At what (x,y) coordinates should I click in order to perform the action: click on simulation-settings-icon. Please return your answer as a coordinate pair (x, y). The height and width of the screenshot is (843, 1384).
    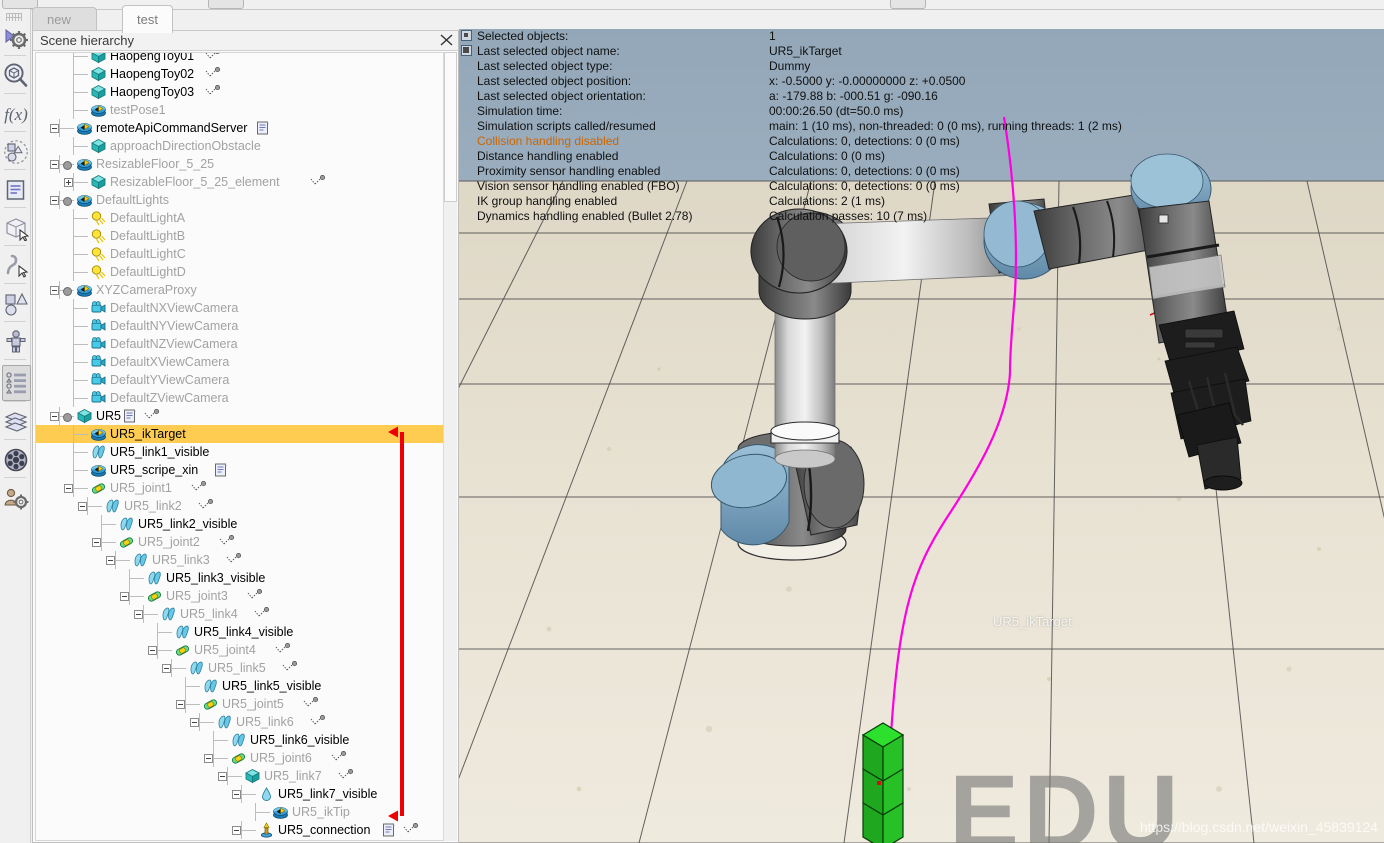
    Looking at the image, I should click on (15, 38).